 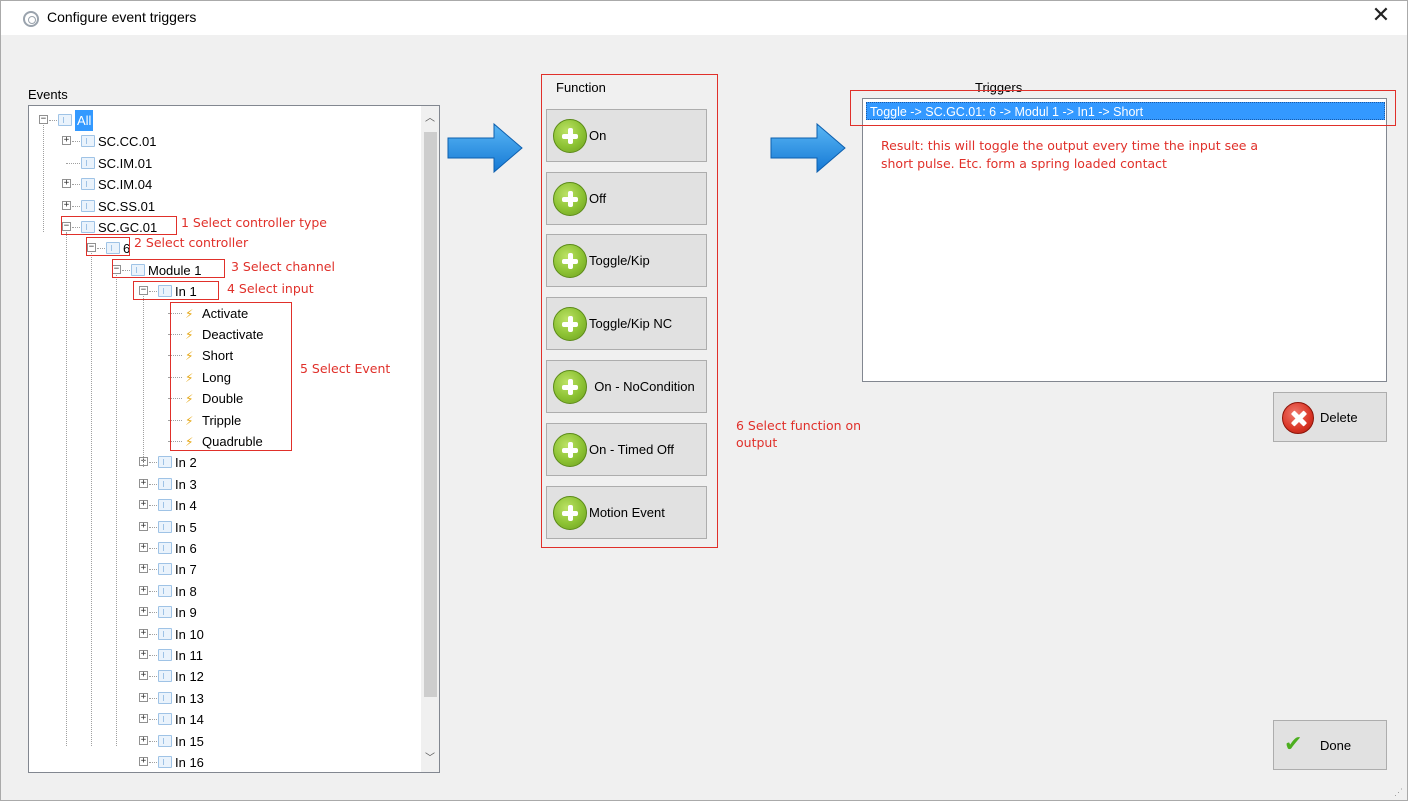 What do you see at coordinates (626, 135) in the screenshot?
I see `function-on-button: On` at bounding box center [626, 135].